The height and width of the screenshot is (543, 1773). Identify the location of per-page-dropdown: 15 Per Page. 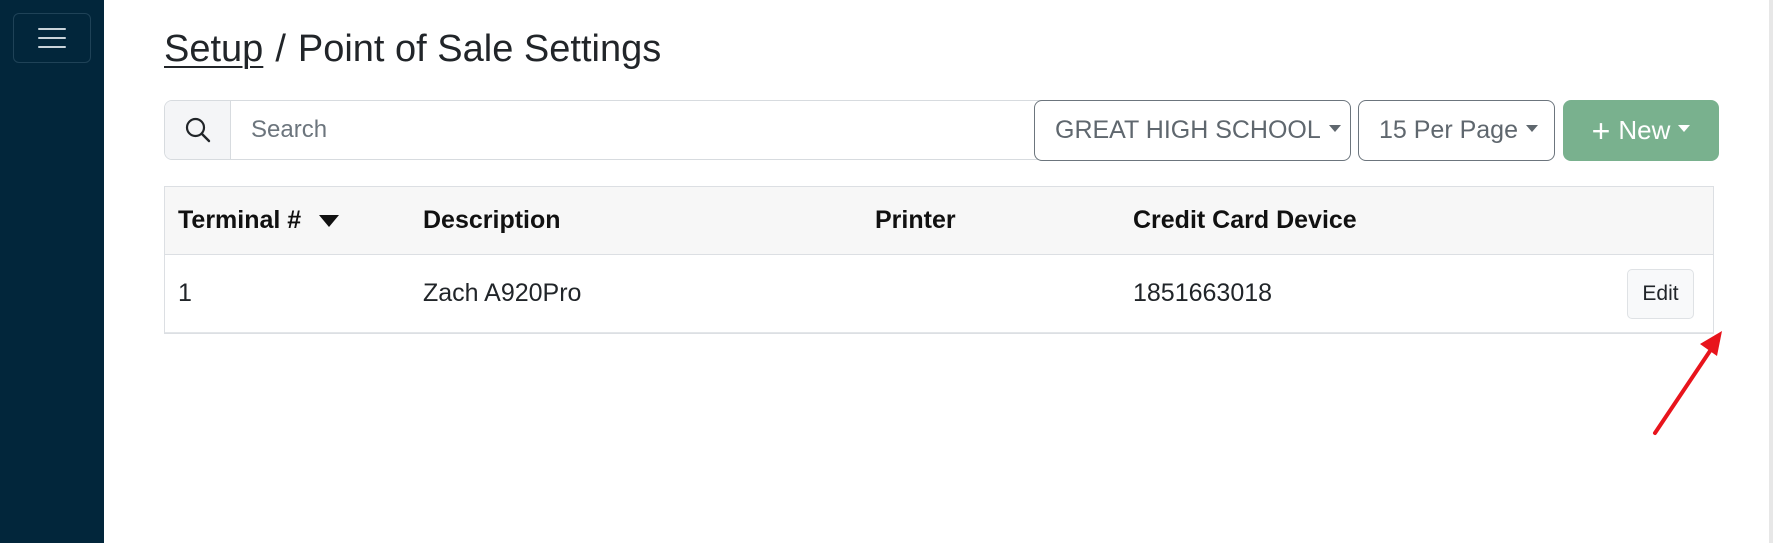
(1456, 130).